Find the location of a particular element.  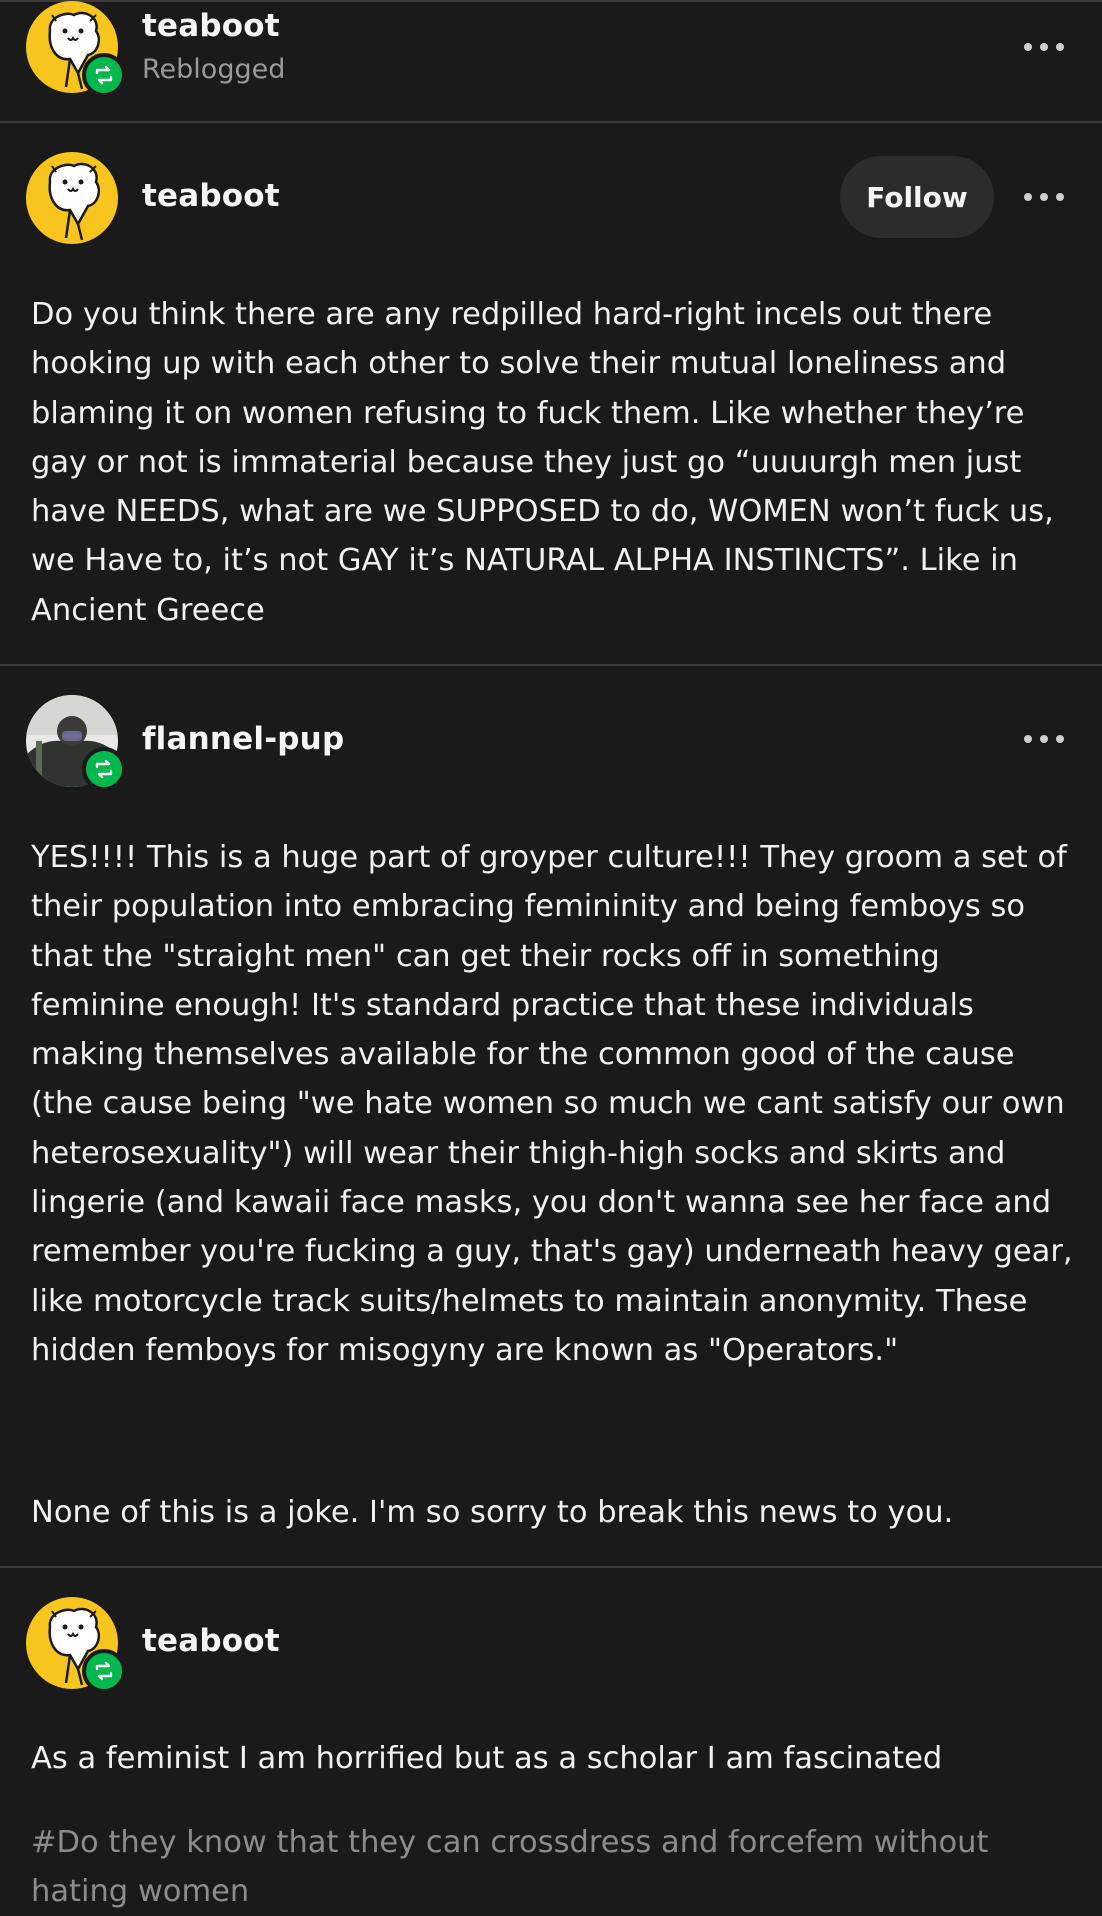

reblogged-label: Reblogged is located at coordinates (214, 69).